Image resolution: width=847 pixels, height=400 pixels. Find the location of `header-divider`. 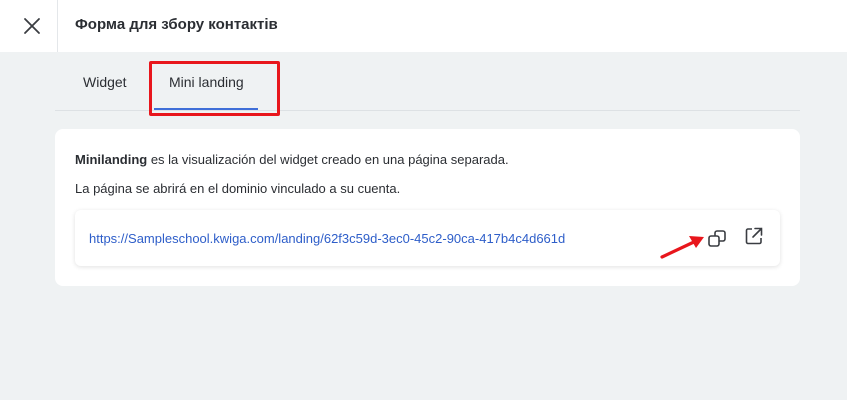

header-divider is located at coordinates (57, 26).